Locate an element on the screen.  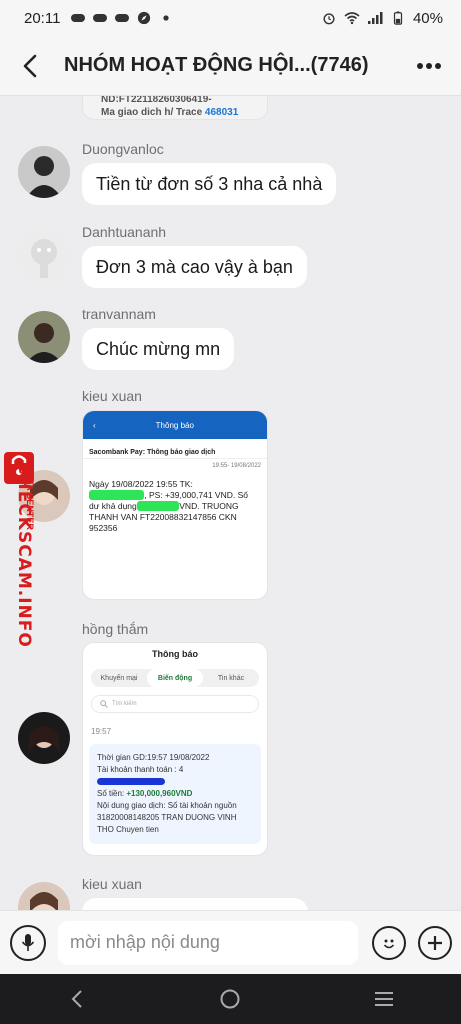
emoji-button is located at coordinates (389, 942).